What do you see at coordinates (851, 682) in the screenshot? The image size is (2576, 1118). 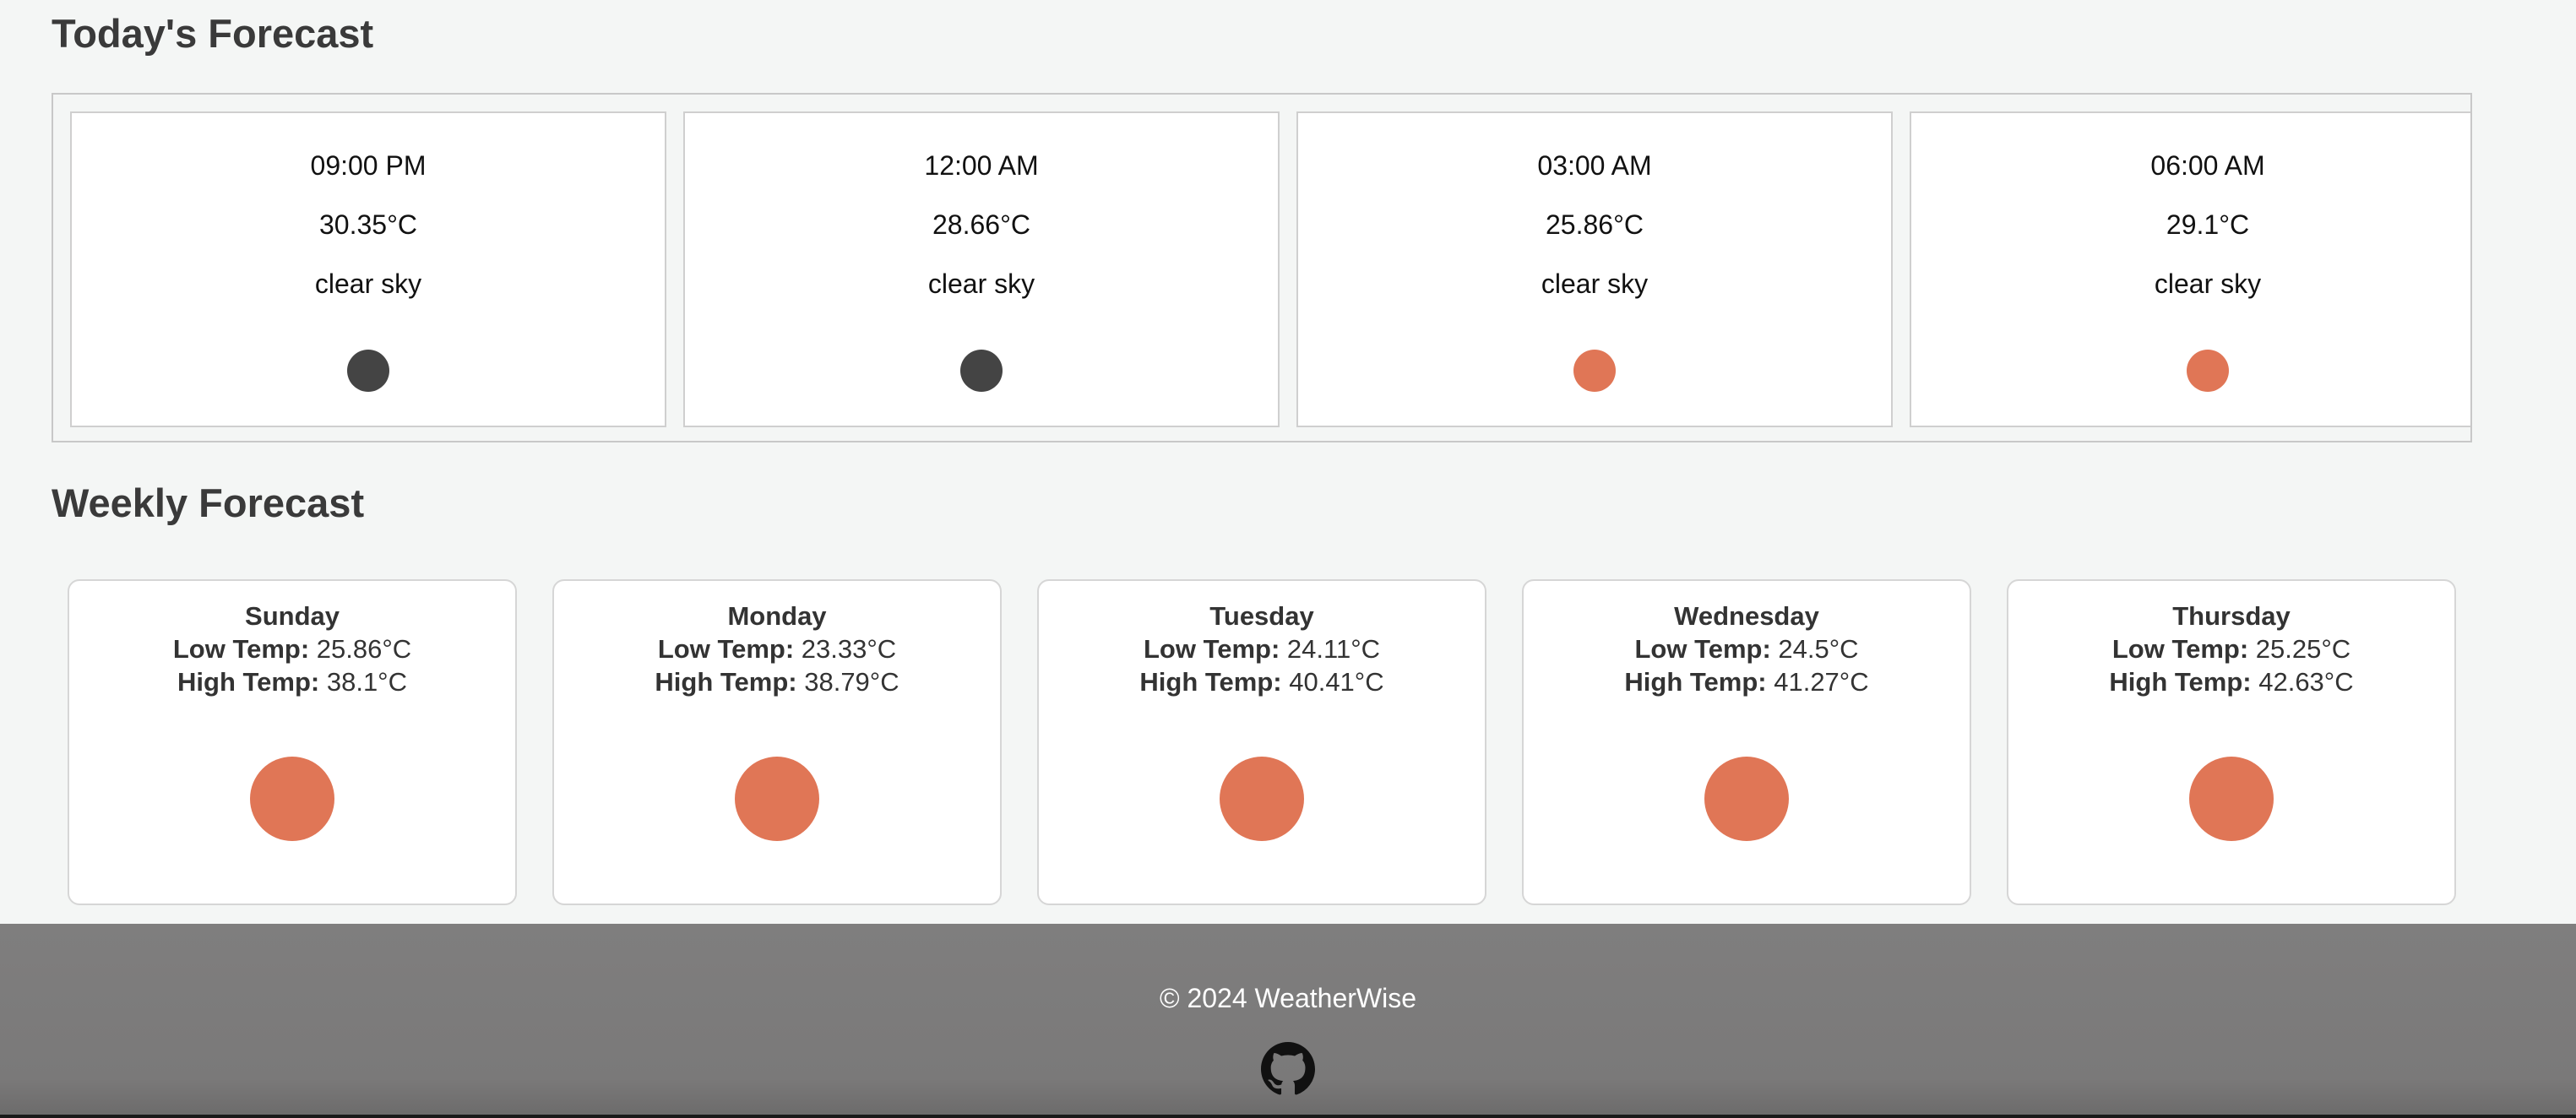 I see `high-temp-value: 38.79°C` at bounding box center [851, 682].